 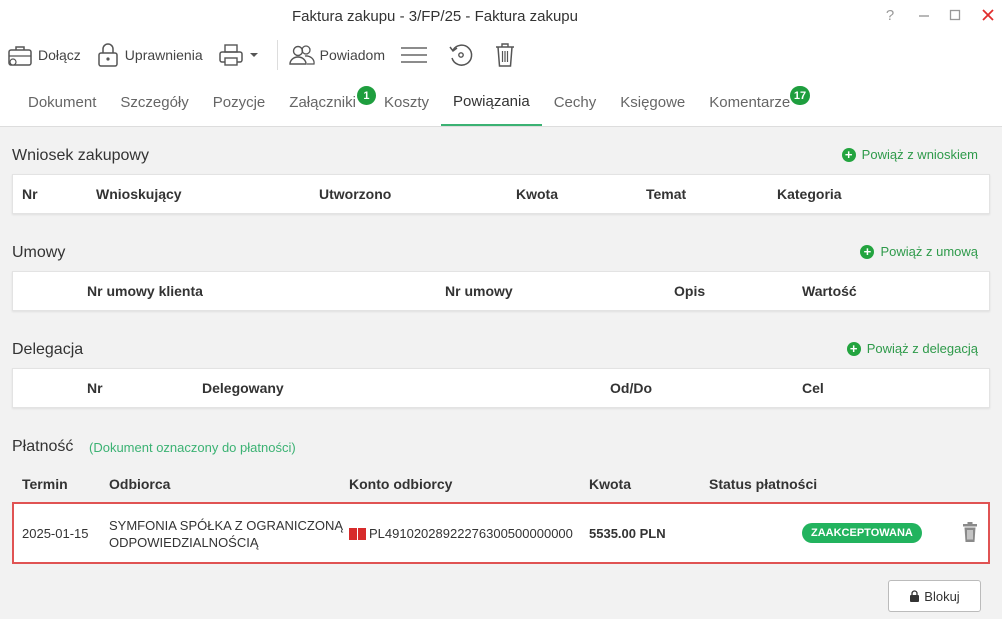 I want to click on column-header: Kategoria, so click(x=809, y=194).